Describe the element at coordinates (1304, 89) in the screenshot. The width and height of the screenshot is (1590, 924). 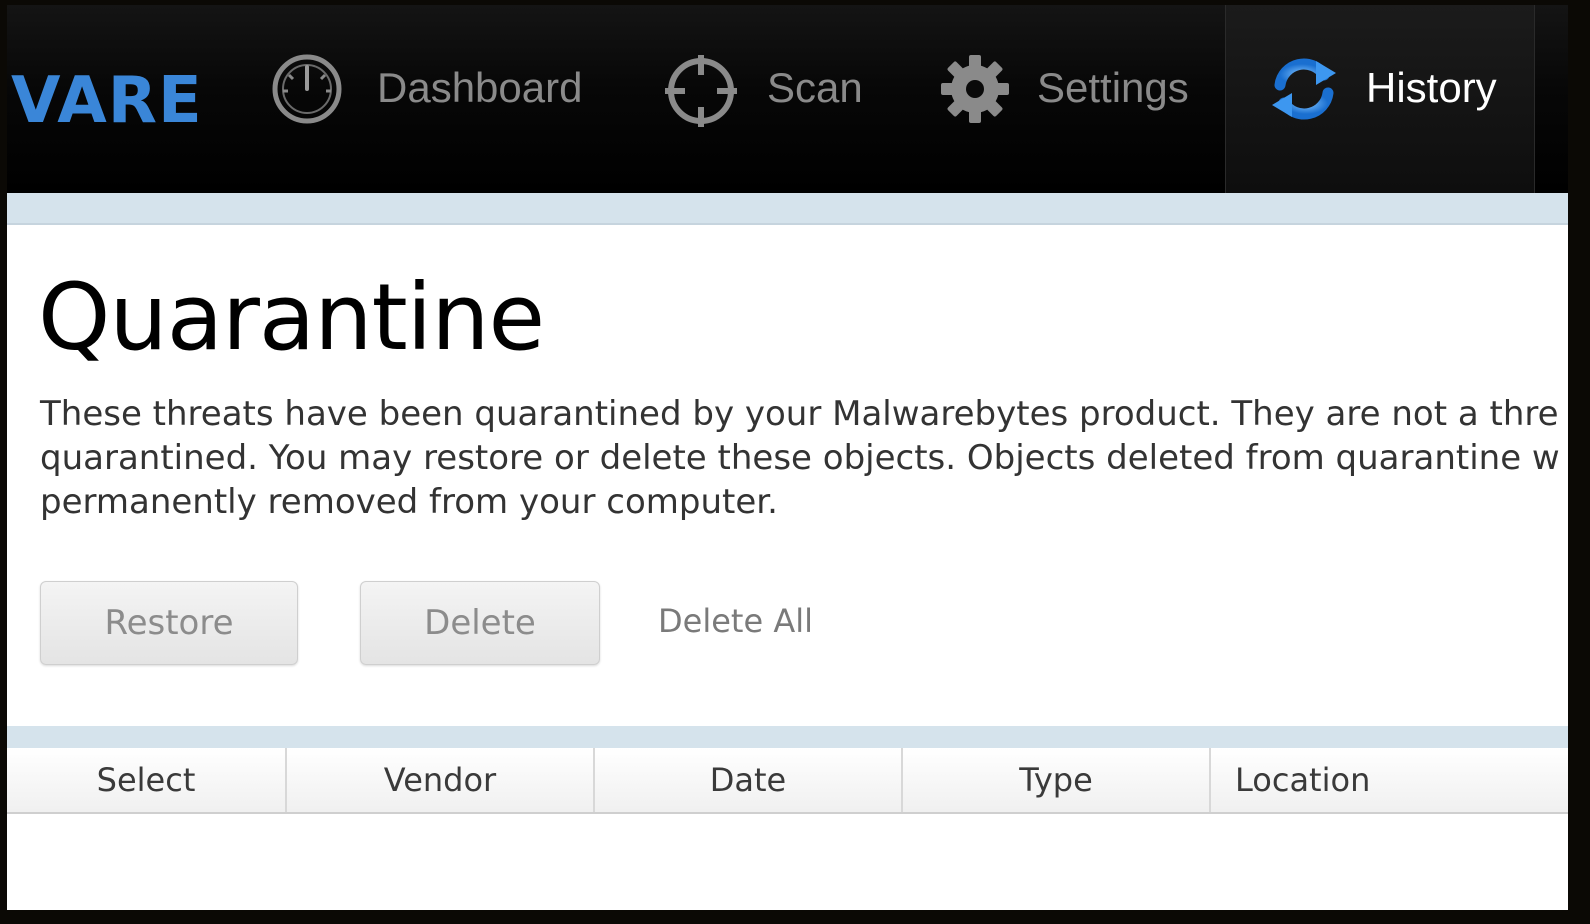
I see `refresh-icon` at that location.